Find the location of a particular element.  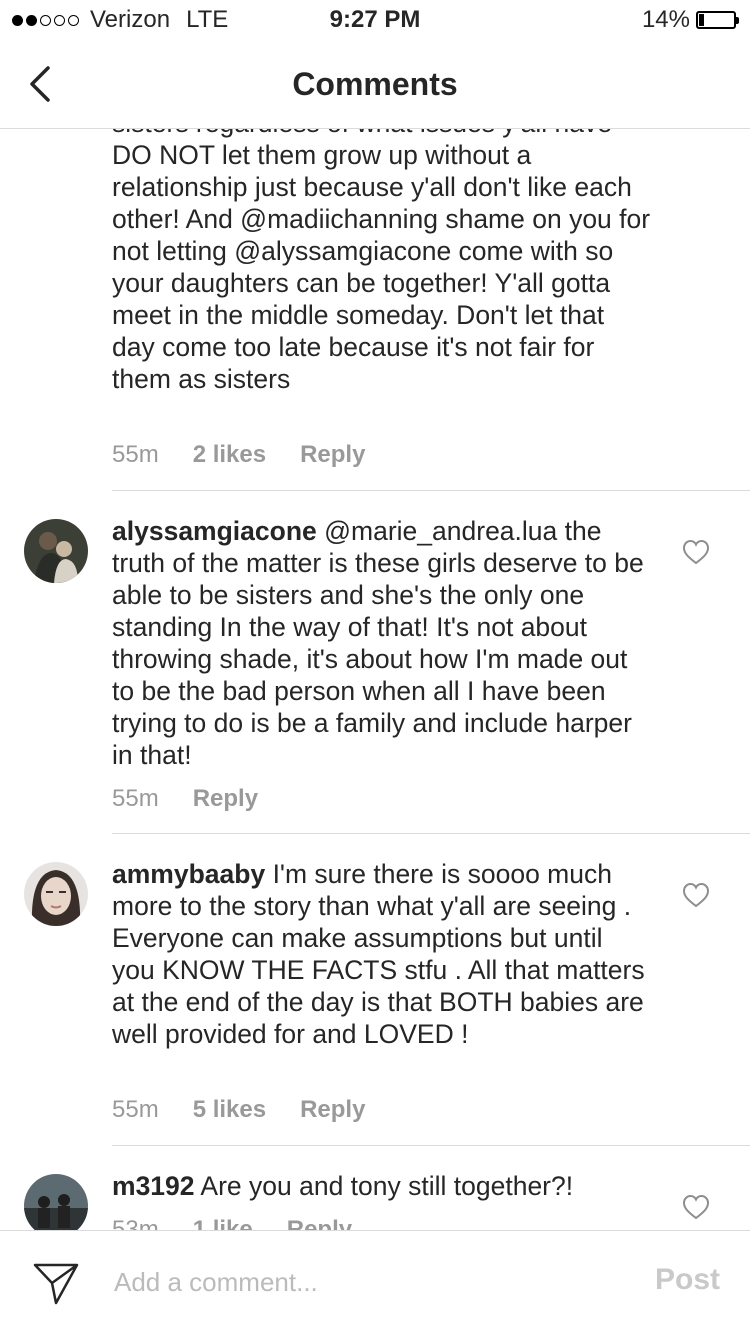

nav-header: Comments is located at coordinates (375, 84).